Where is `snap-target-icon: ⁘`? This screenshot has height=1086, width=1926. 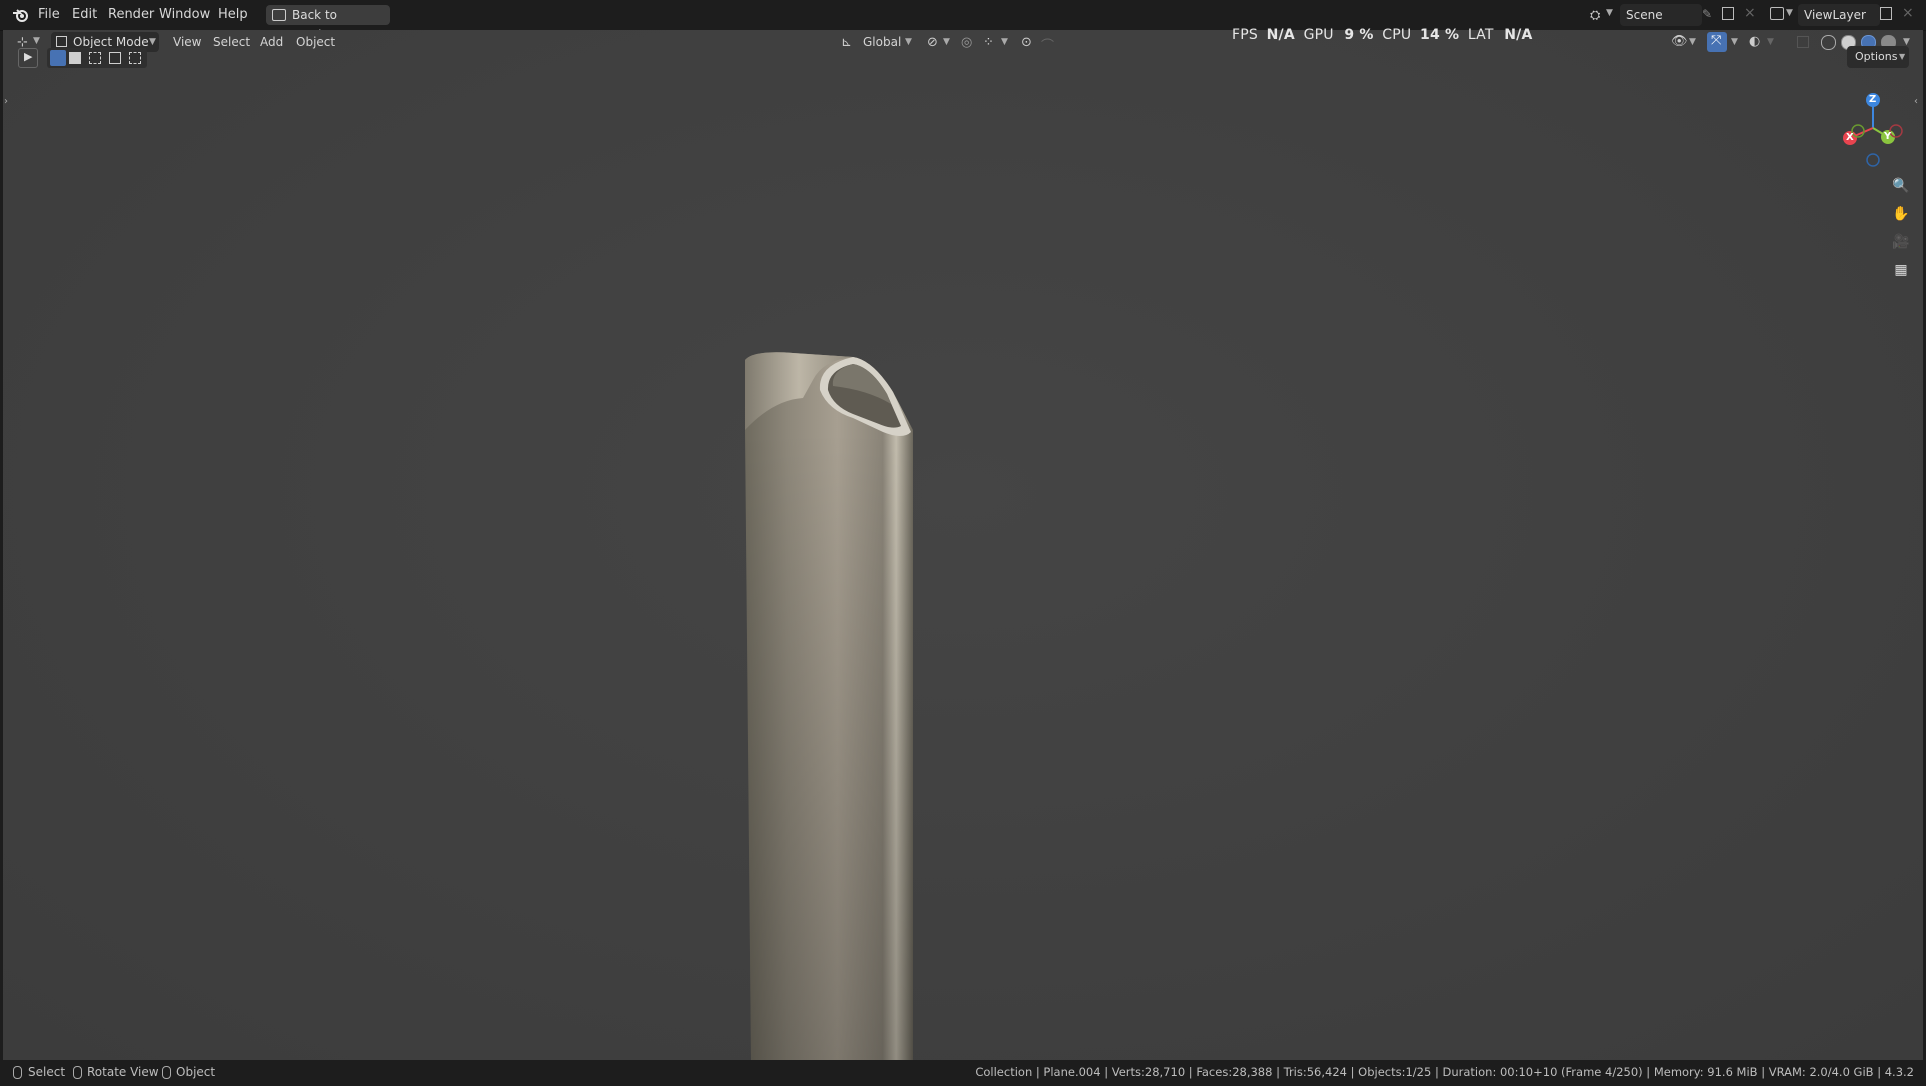 snap-target-icon: ⁘ is located at coordinates (988, 42).